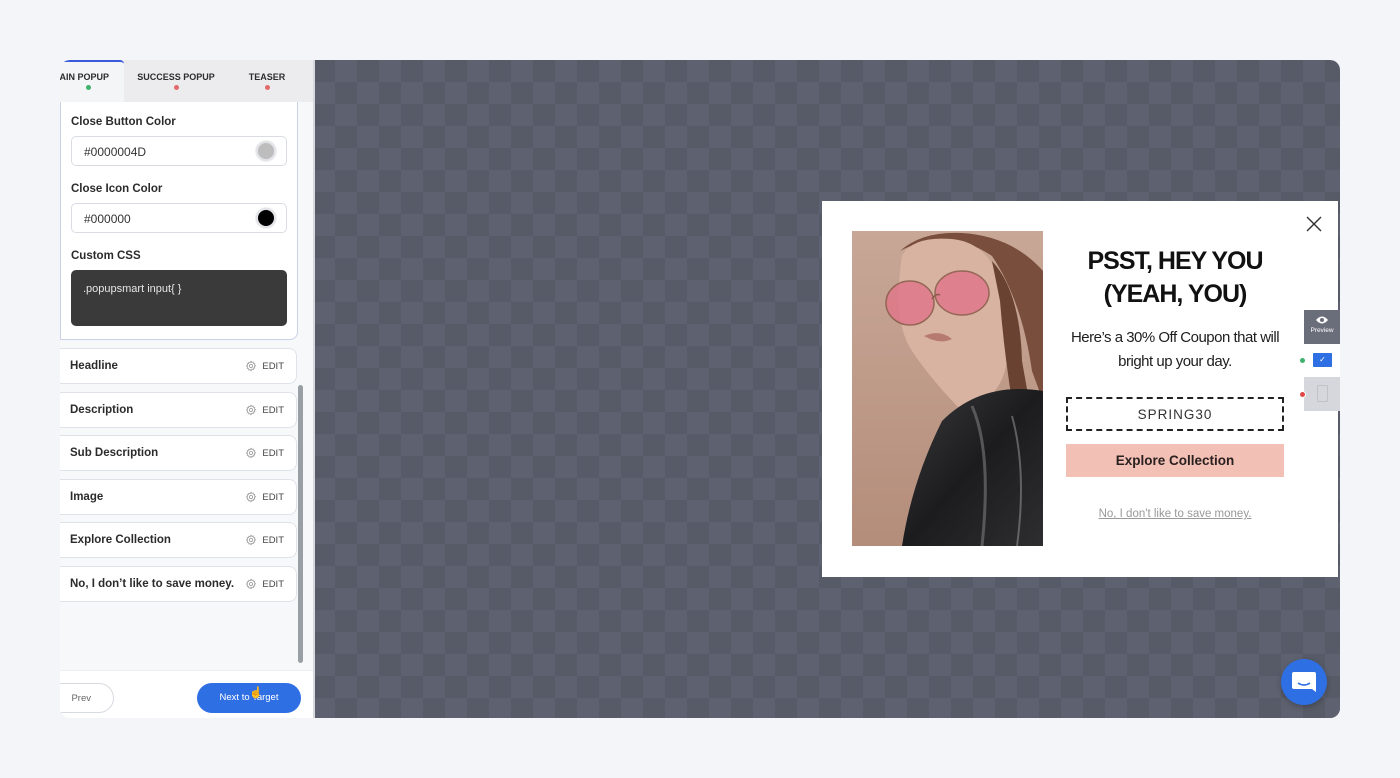 This screenshot has width=1400, height=778. I want to click on tab-teaser: TEASER, so click(267, 81).